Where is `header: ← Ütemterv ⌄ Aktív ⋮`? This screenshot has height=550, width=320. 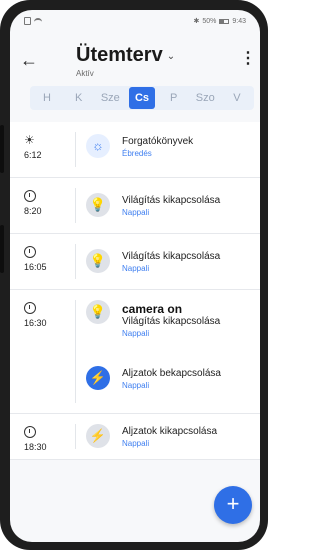 header: ← Ütemterv ⌄ Aktív ⋮ is located at coordinates (135, 62).